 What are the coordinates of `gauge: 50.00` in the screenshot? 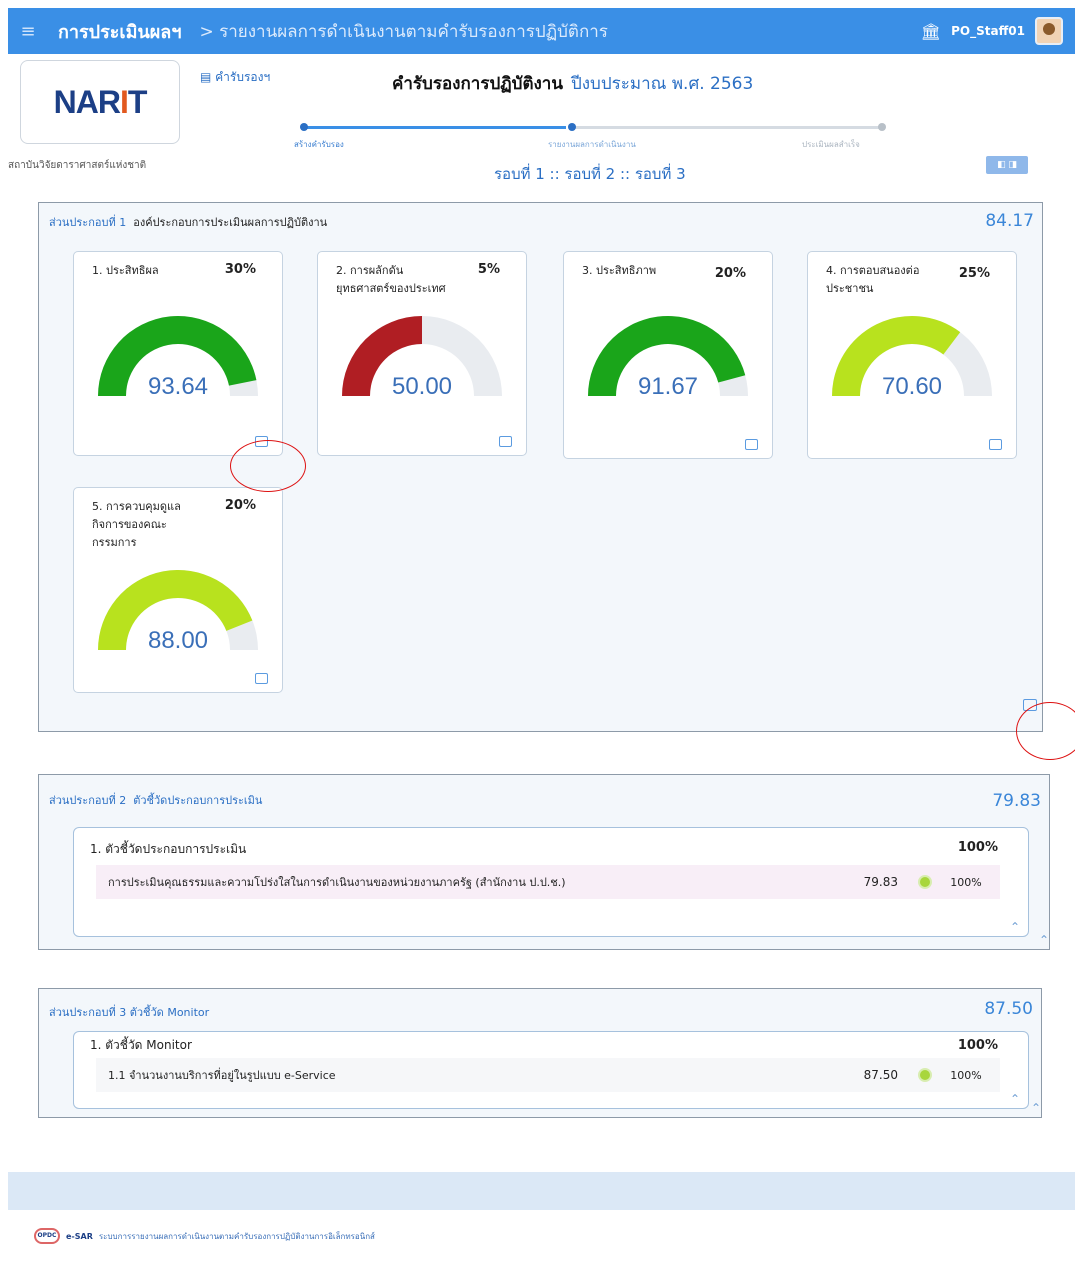 It's located at (422, 358).